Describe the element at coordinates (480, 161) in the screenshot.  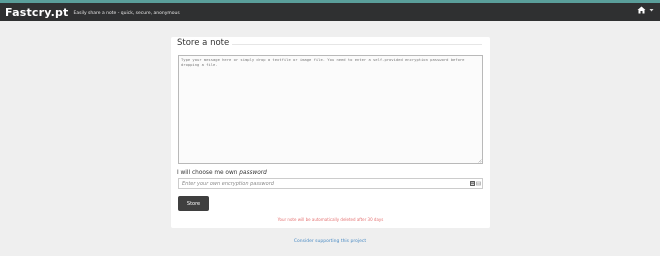
I see `resize-grip-icon` at that location.